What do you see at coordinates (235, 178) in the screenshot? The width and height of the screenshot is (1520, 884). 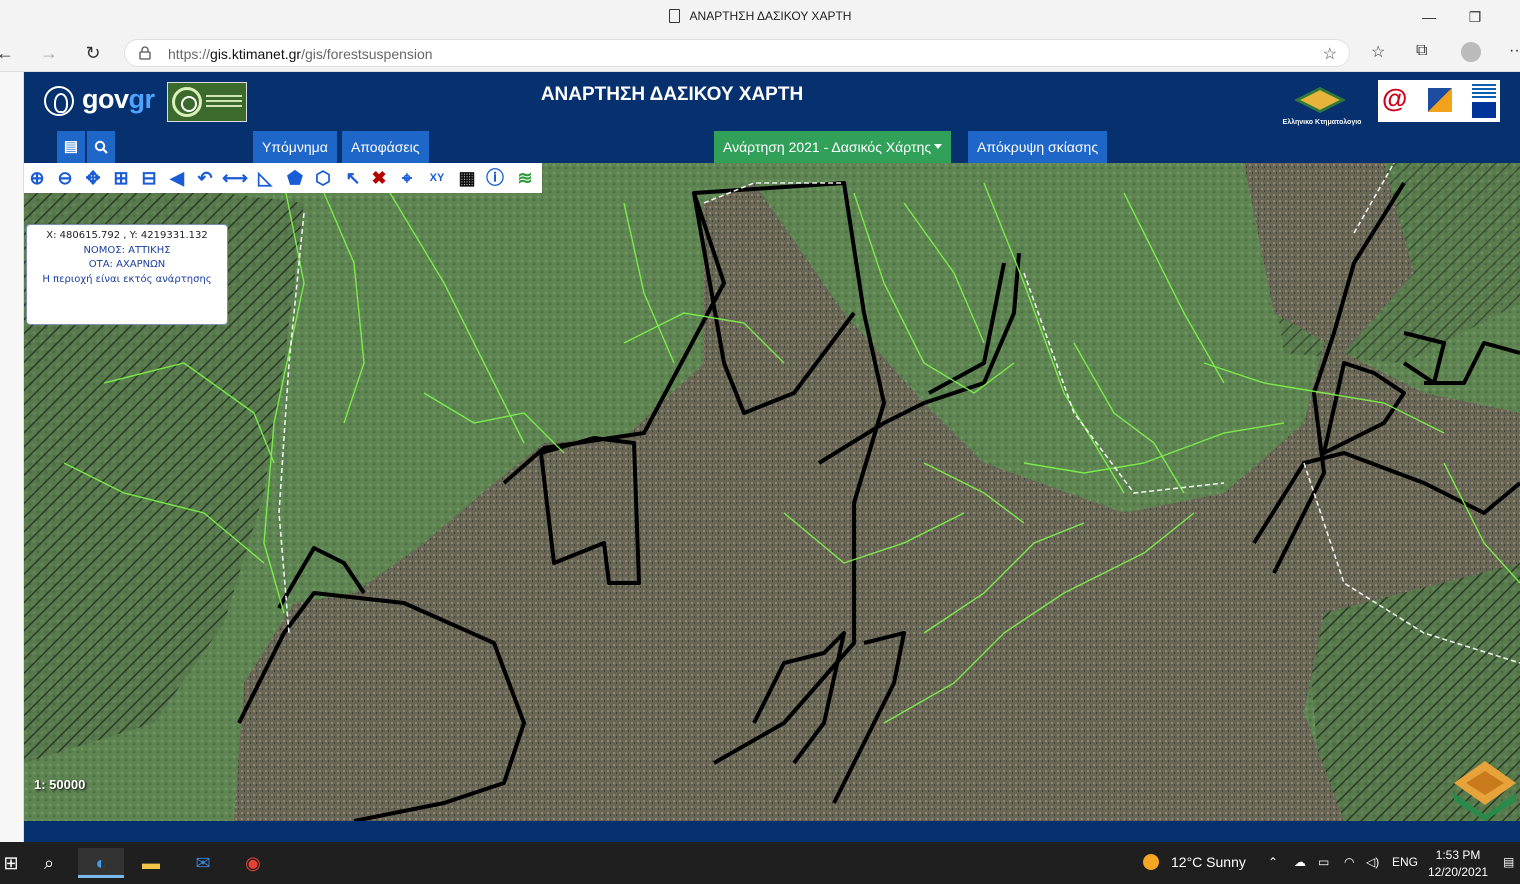 I see `measure-distance-icon: ⟷` at bounding box center [235, 178].